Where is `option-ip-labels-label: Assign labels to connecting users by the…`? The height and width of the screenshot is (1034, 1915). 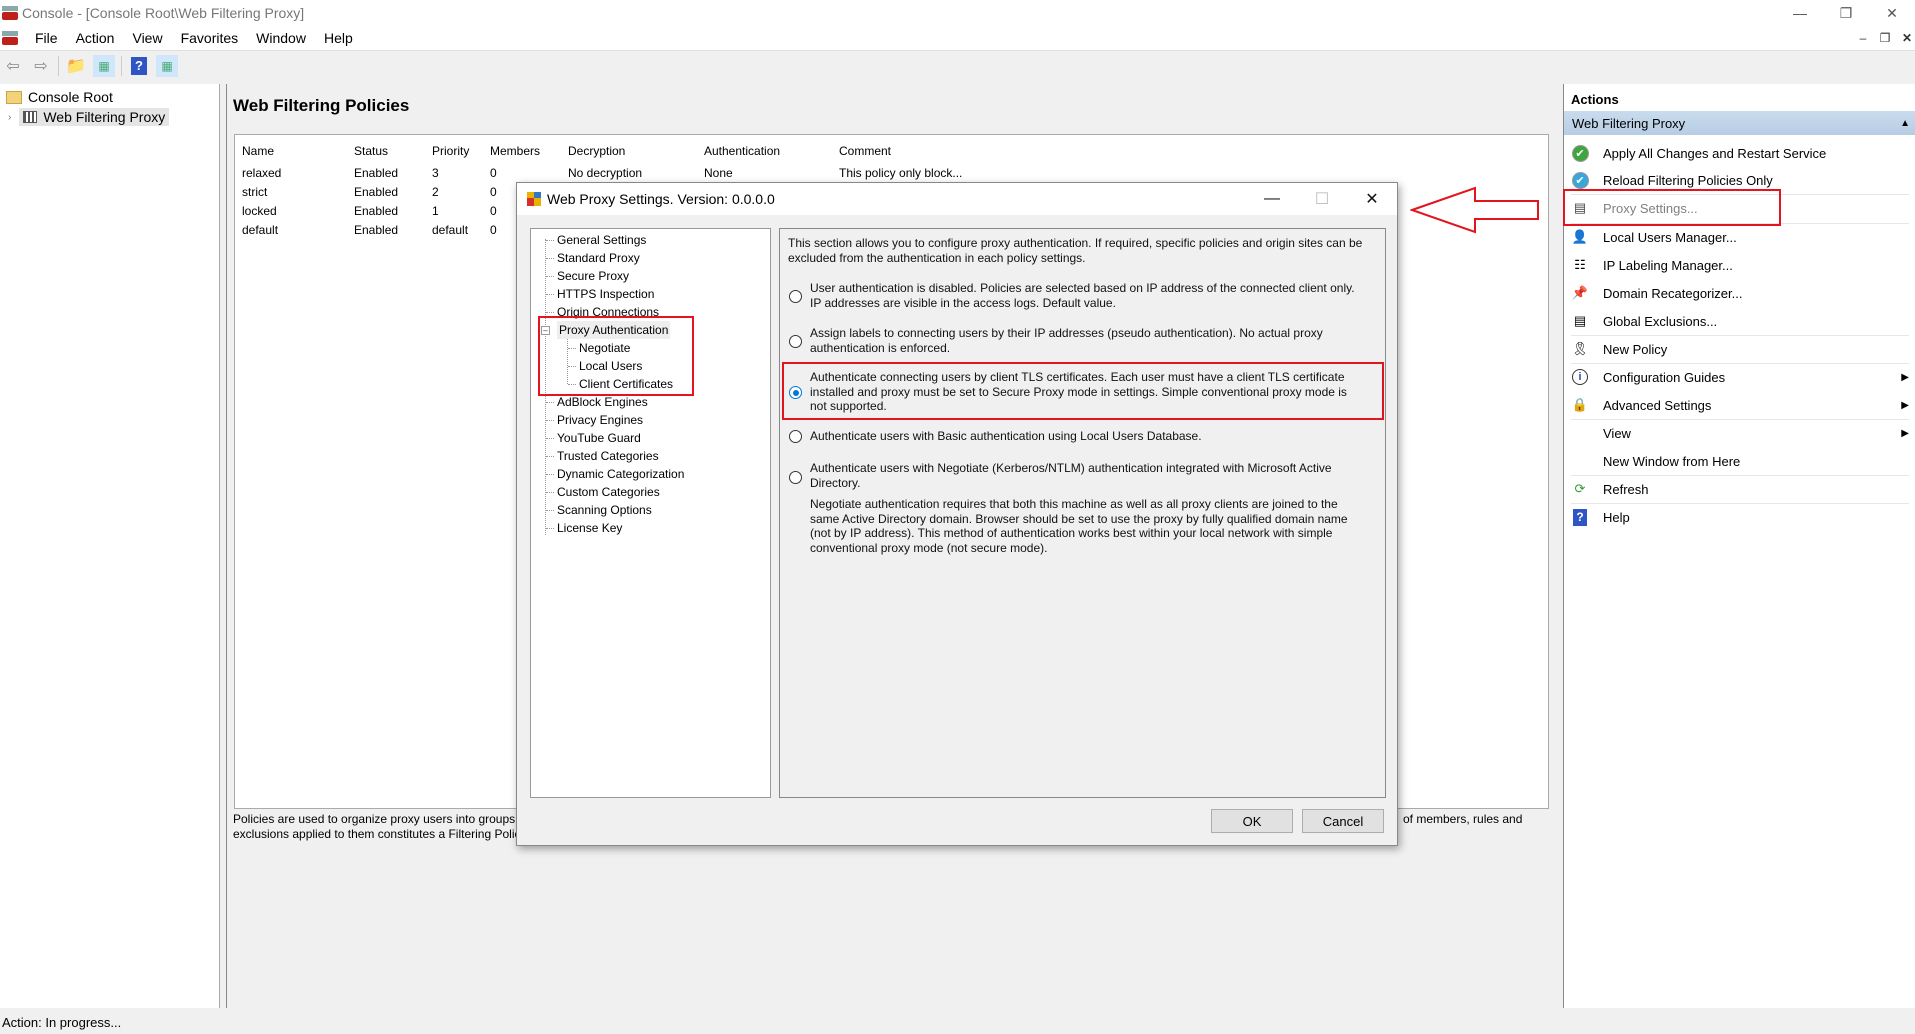 option-ip-labels-label: Assign labels to connecting users by the… is located at coordinates (1082, 340).